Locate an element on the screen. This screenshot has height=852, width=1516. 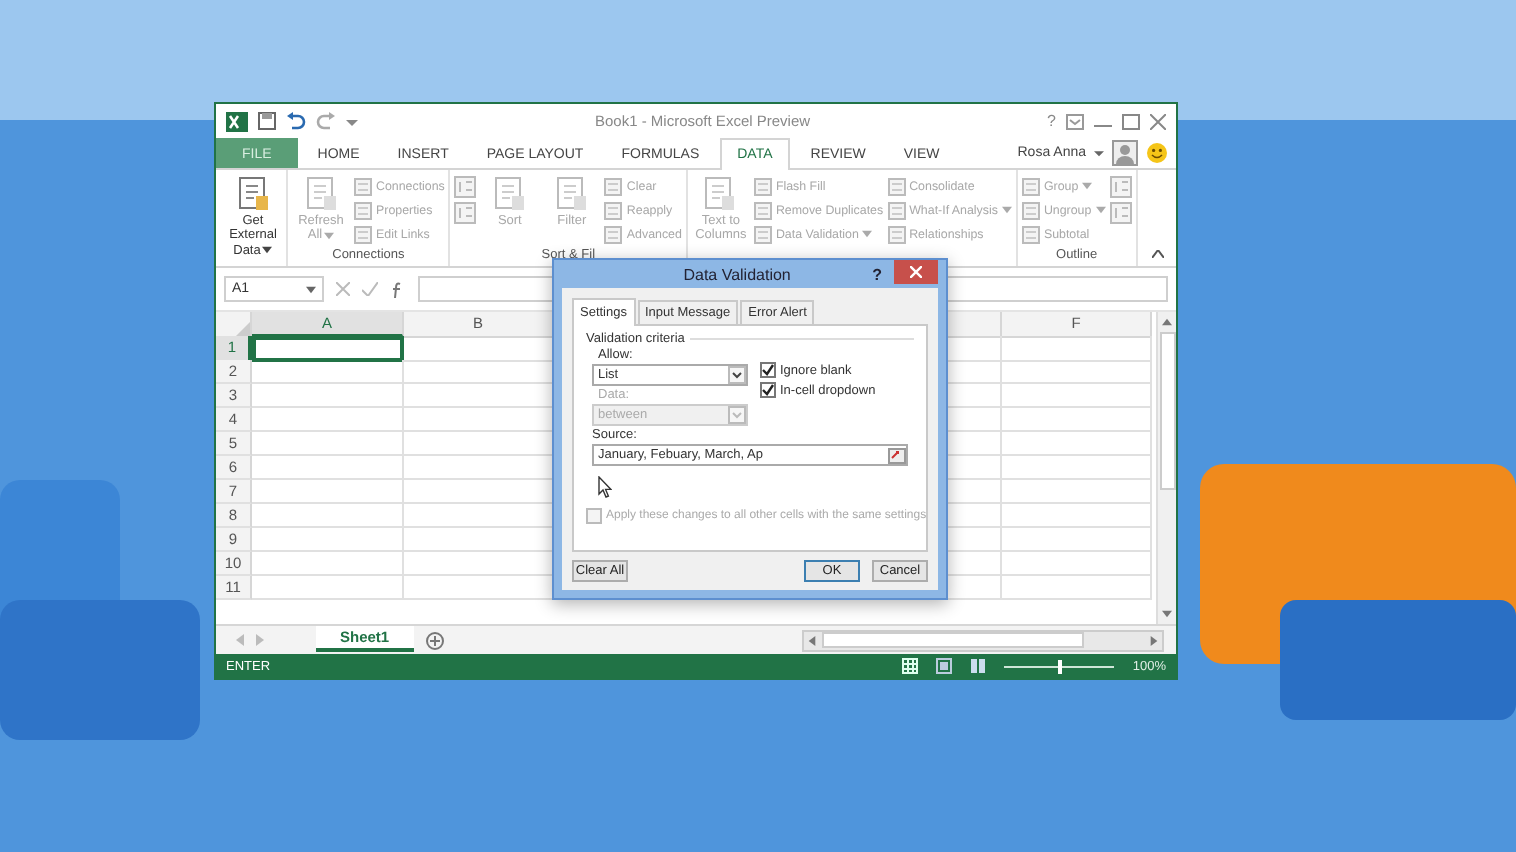
avatar-icon is located at coordinates (1125, 153).